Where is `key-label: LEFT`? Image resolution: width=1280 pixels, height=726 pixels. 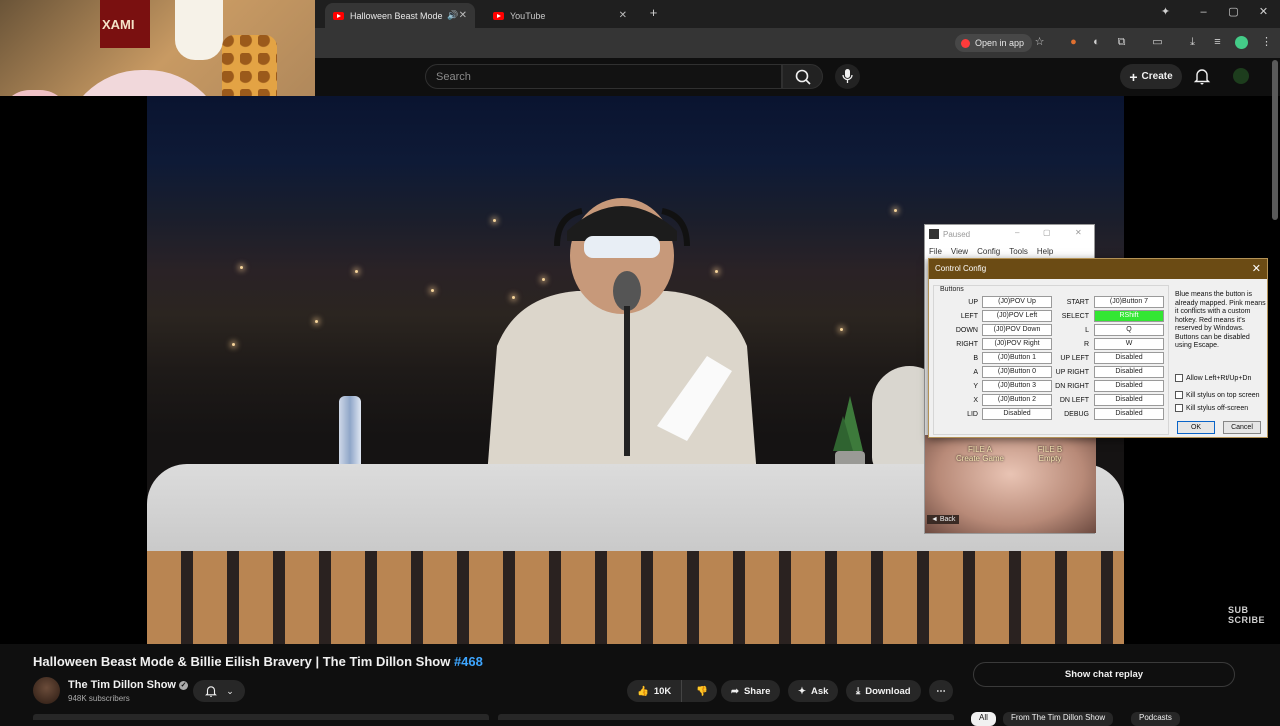 key-label: LEFT is located at coordinates (969, 316).